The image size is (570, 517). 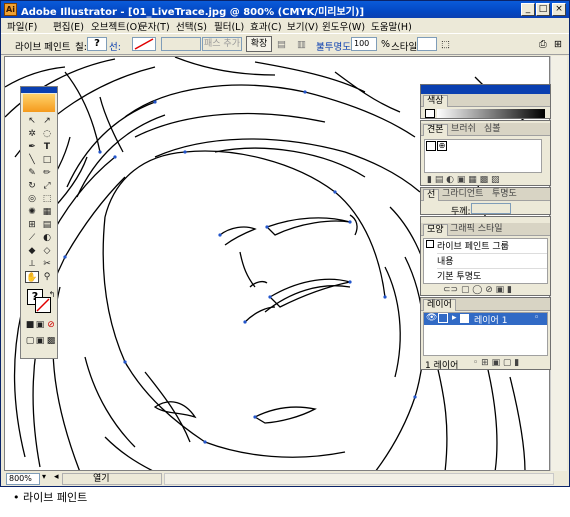 I want to click on tab-brushes: 브러쉬, so click(x=463, y=130).